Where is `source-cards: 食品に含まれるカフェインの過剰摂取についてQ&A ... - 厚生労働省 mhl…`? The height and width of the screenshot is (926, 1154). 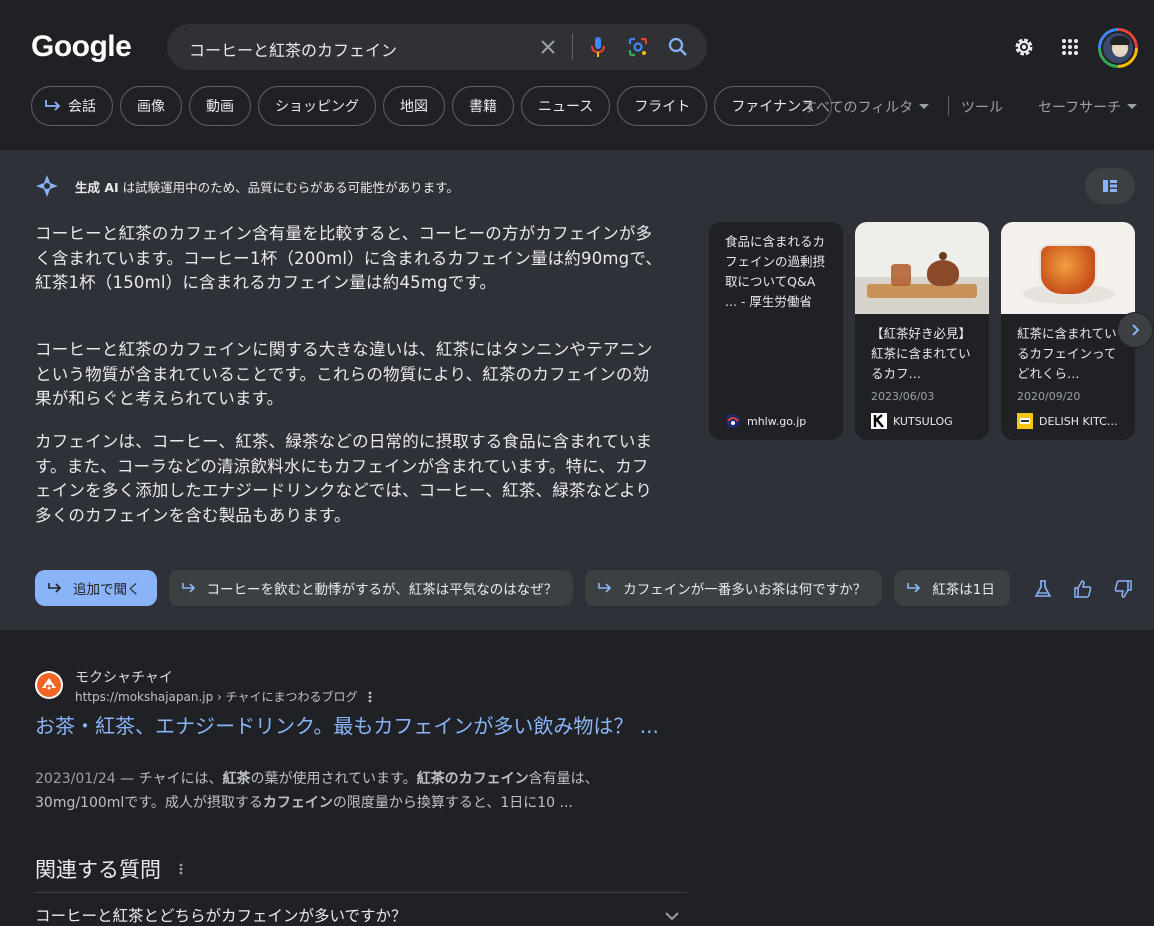 source-cards: 食品に含まれるカフェインの過剰摂取についてQ&A ... - 厚生労働省 mhl… is located at coordinates (922, 331).